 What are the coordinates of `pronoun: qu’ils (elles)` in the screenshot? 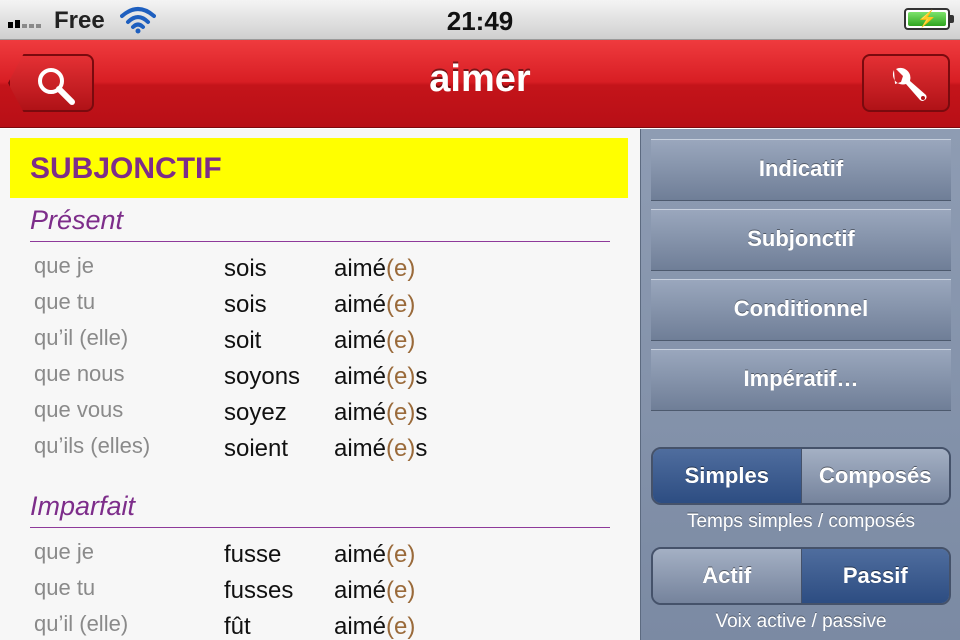 It's located at (92, 445).